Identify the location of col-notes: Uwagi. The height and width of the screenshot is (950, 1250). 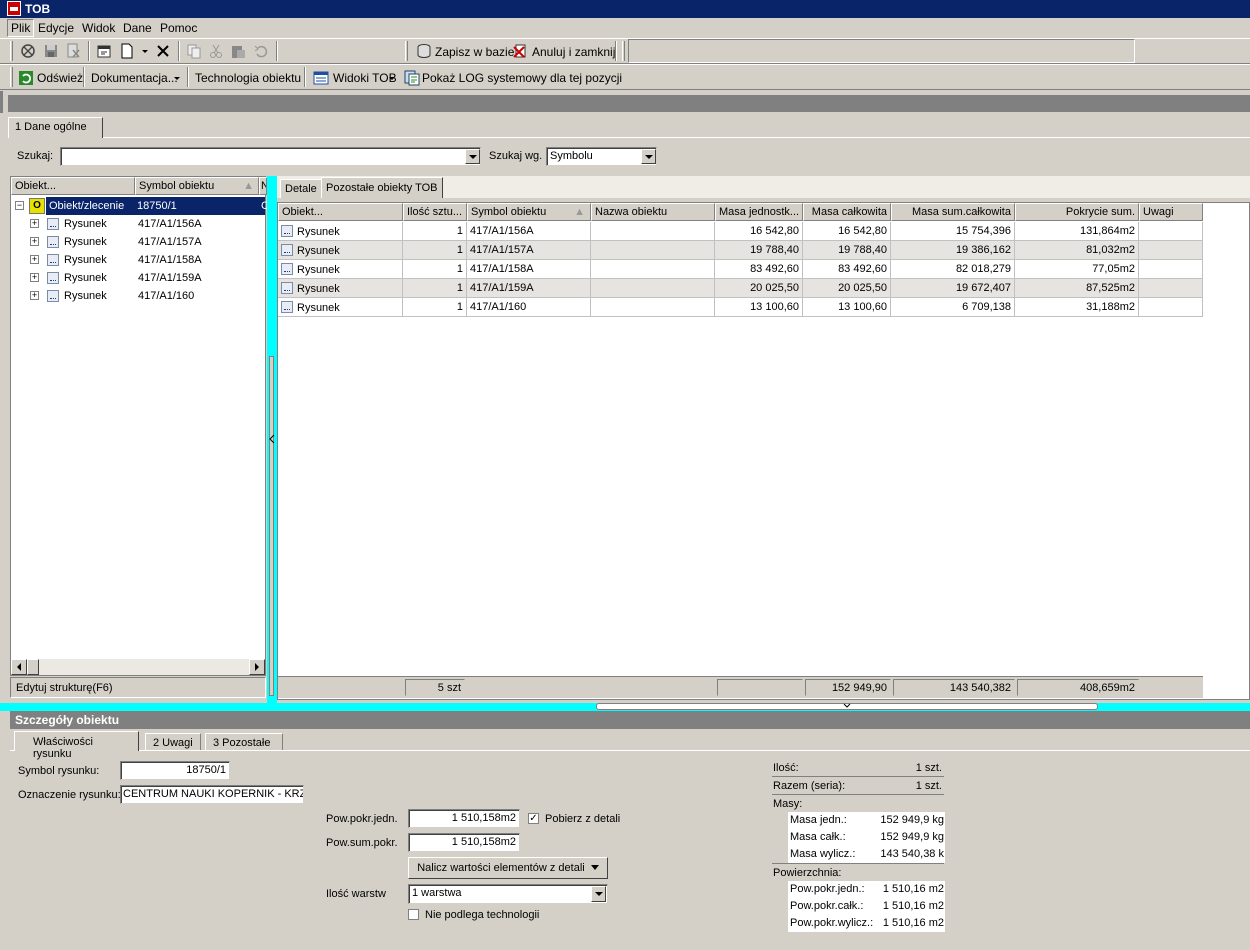
(1171, 212).